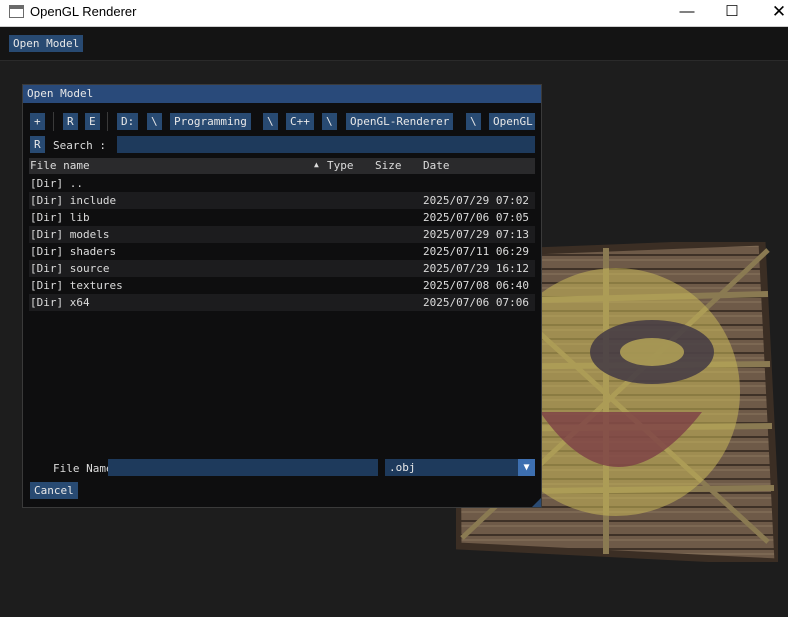  What do you see at coordinates (476, 251) in the screenshot?
I see `file-date-cell: 2025/07/11 06:29` at bounding box center [476, 251].